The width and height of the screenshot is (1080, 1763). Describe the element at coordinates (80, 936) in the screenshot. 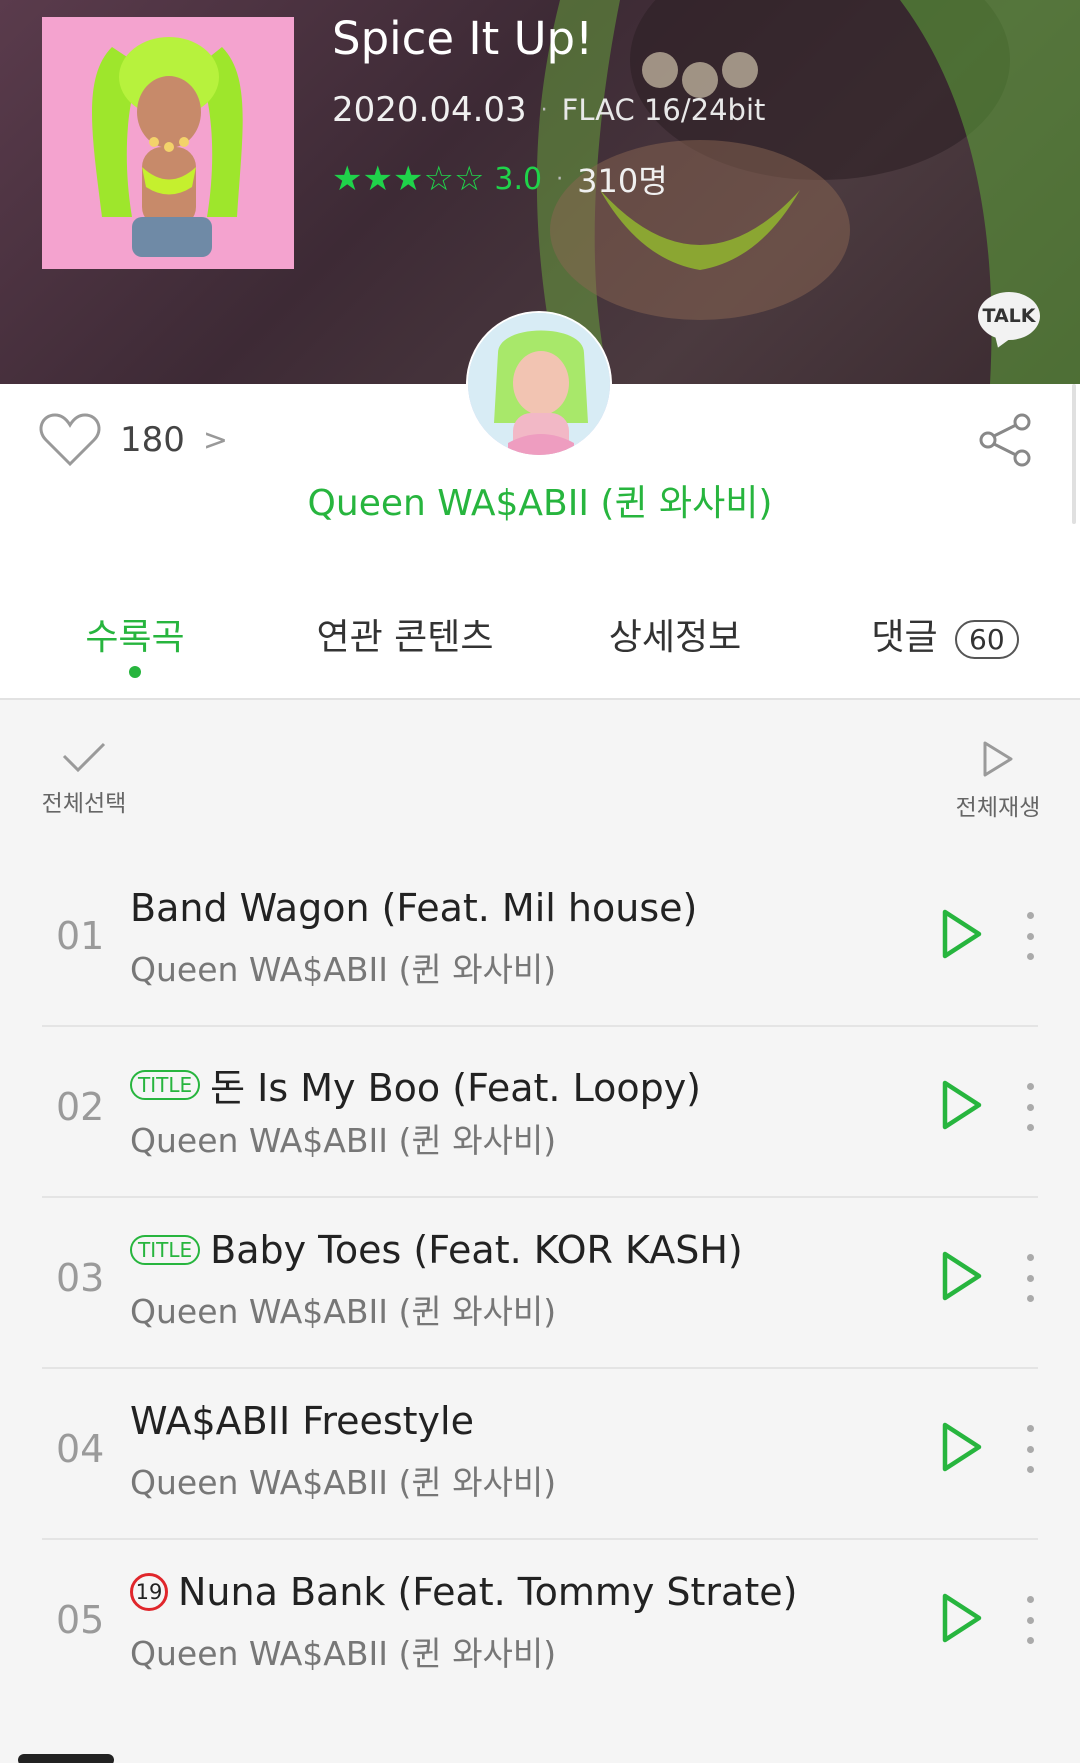

I see `track-number: 01` at that location.